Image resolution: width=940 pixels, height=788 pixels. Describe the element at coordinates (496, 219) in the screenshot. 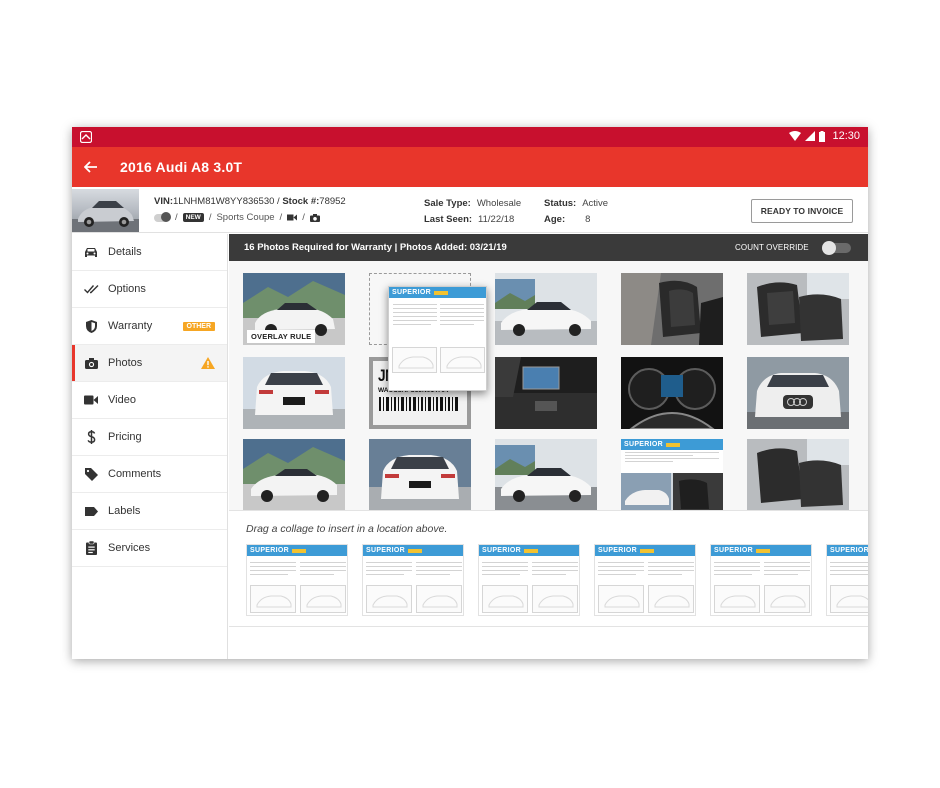

I see `last-seen-value: 11/22/18` at that location.